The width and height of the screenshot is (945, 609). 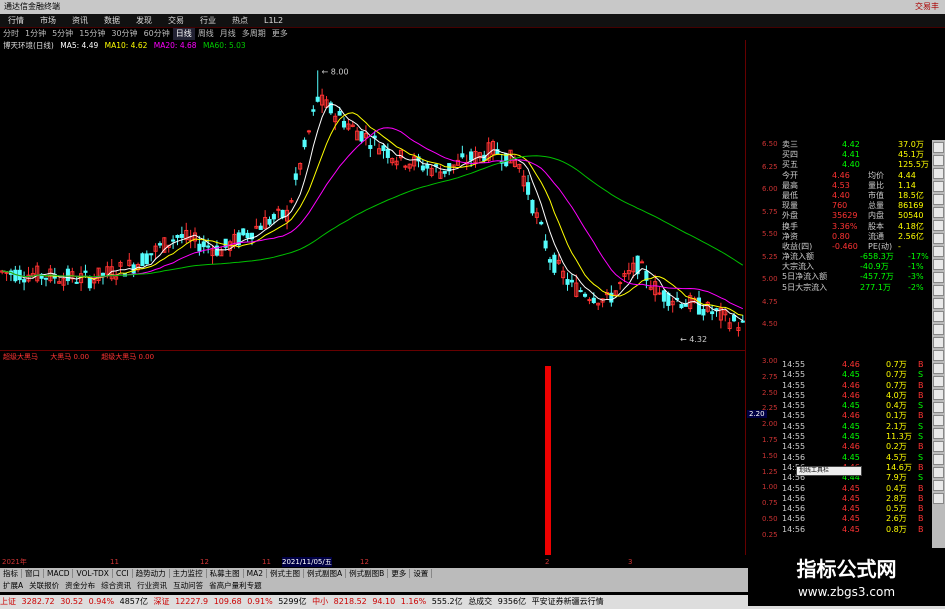 What do you see at coordinates (228, 34) in the screenshot?
I see `period-tab: 月线` at bounding box center [228, 34].